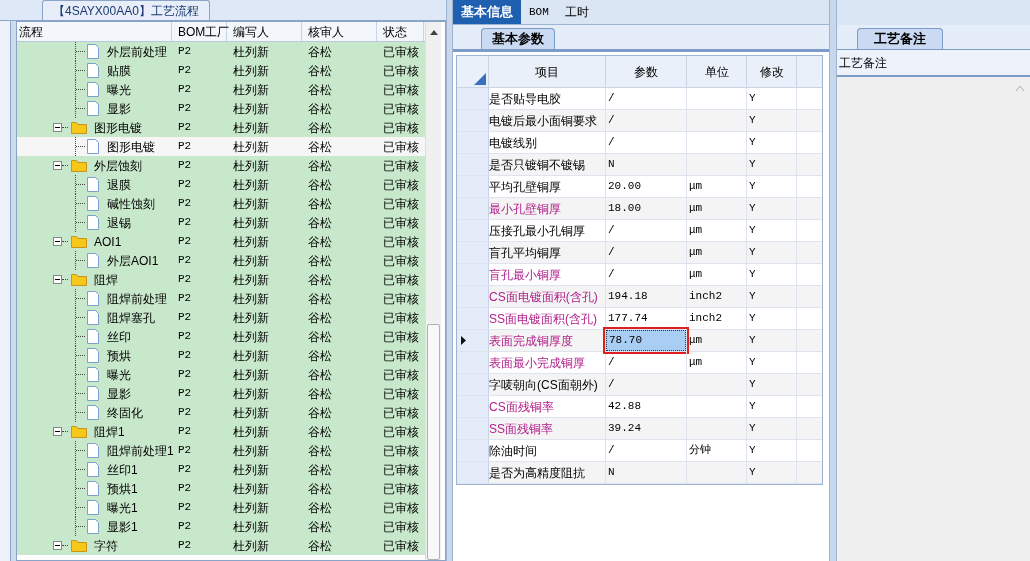 The width and height of the screenshot is (1030, 561). What do you see at coordinates (221, 488) in the screenshot?
I see `tree-row: 预烘1 P2 杜列新 谷松 已审核` at bounding box center [221, 488].